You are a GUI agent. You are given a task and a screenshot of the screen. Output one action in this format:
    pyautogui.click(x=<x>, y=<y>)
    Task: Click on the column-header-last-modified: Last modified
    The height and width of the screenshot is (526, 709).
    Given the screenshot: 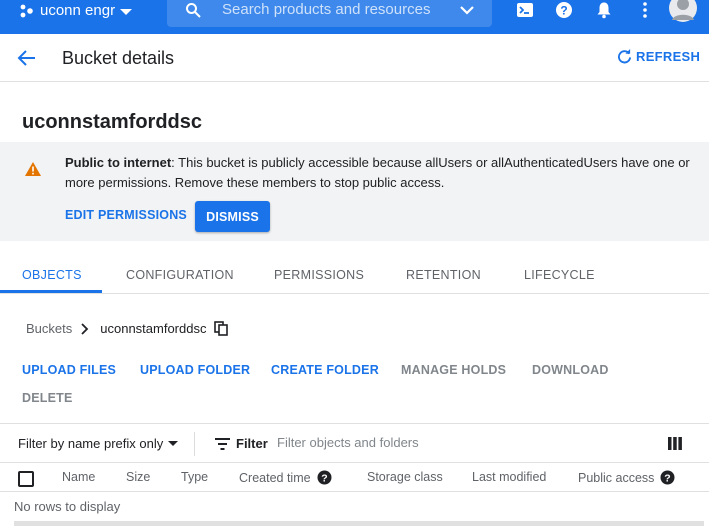 What is the action you would take?
    pyautogui.click(x=509, y=477)
    